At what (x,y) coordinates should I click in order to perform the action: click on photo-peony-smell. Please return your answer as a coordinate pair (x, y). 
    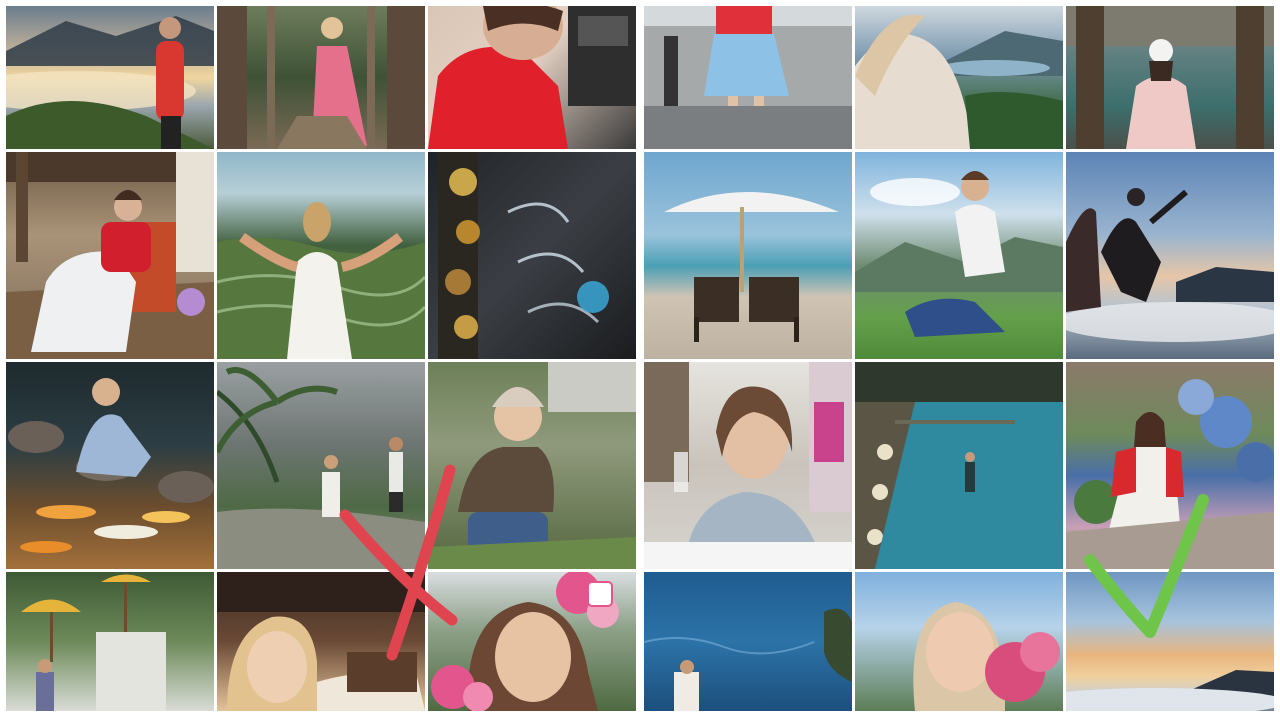
    Looking at the image, I should click on (959, 641).